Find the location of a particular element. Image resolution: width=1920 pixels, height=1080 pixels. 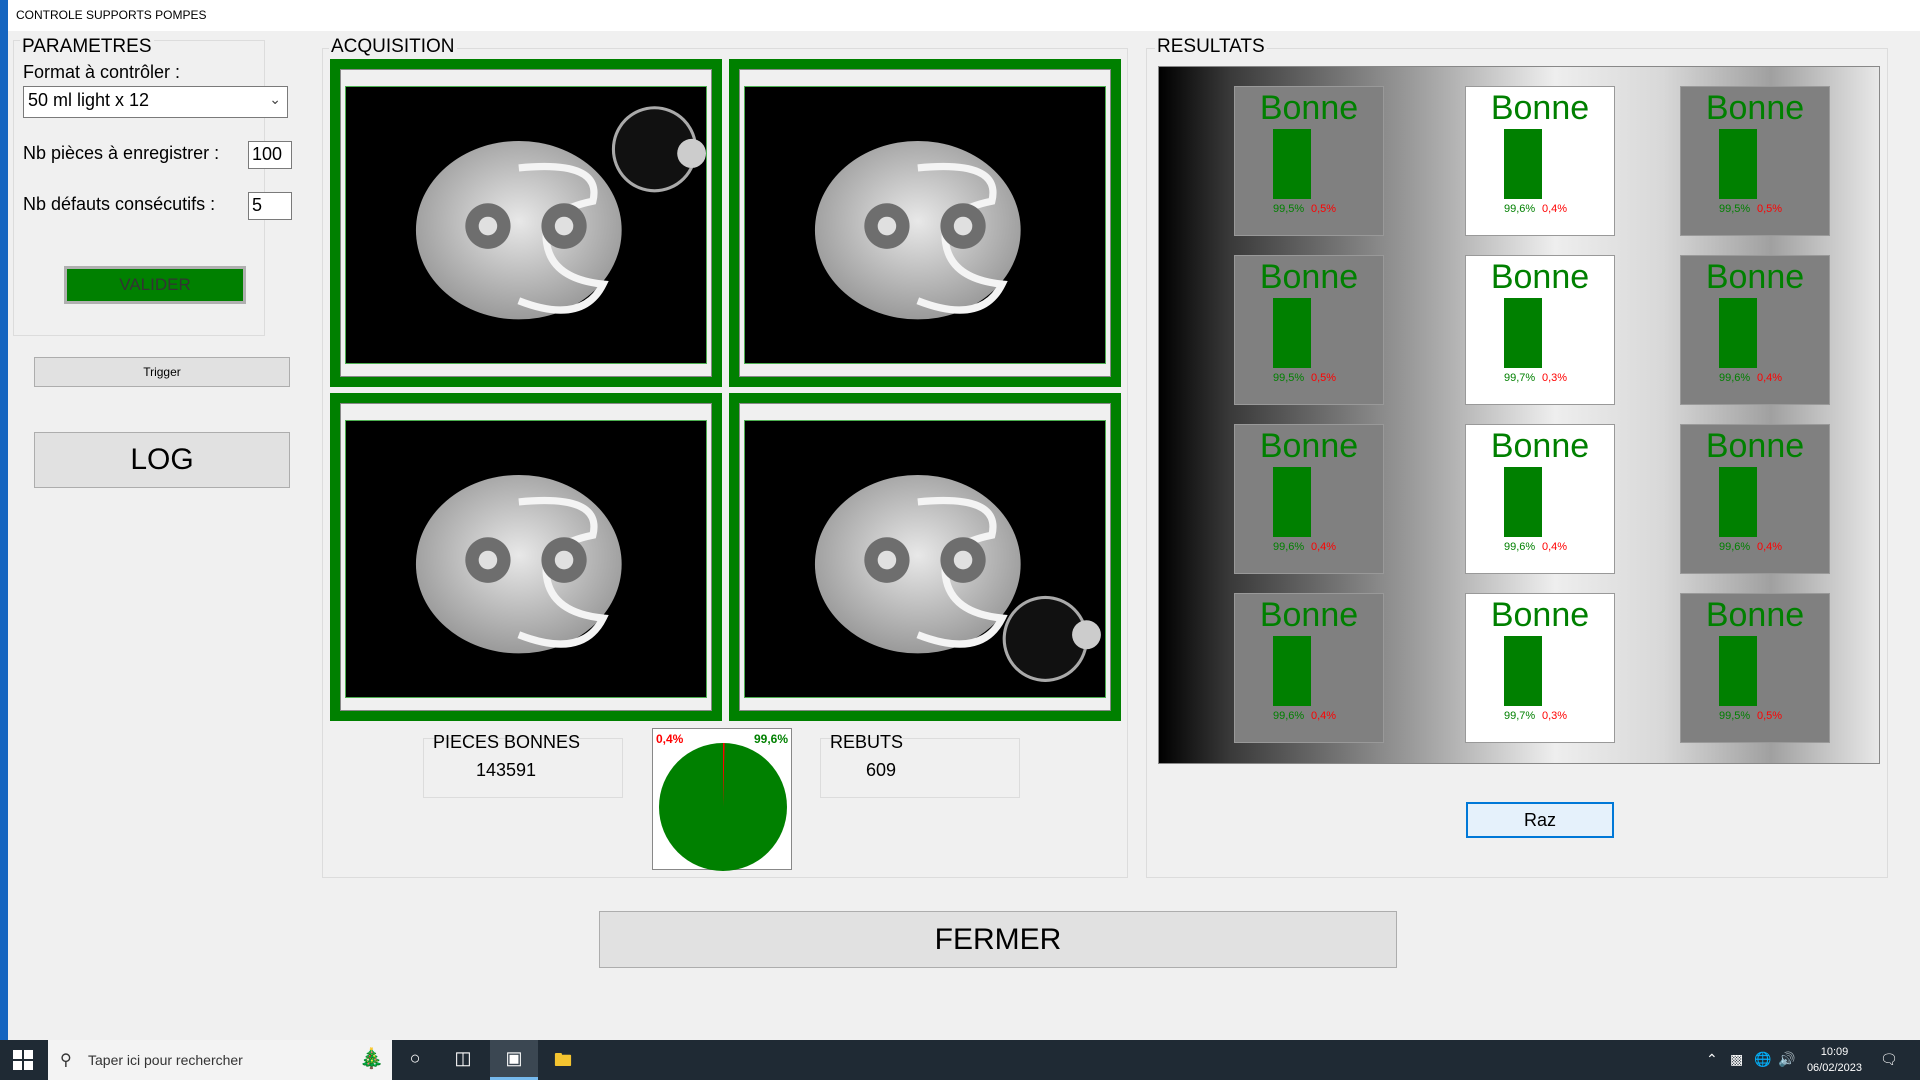

valider-button: VALIDER is located at coordinates (155, 285).